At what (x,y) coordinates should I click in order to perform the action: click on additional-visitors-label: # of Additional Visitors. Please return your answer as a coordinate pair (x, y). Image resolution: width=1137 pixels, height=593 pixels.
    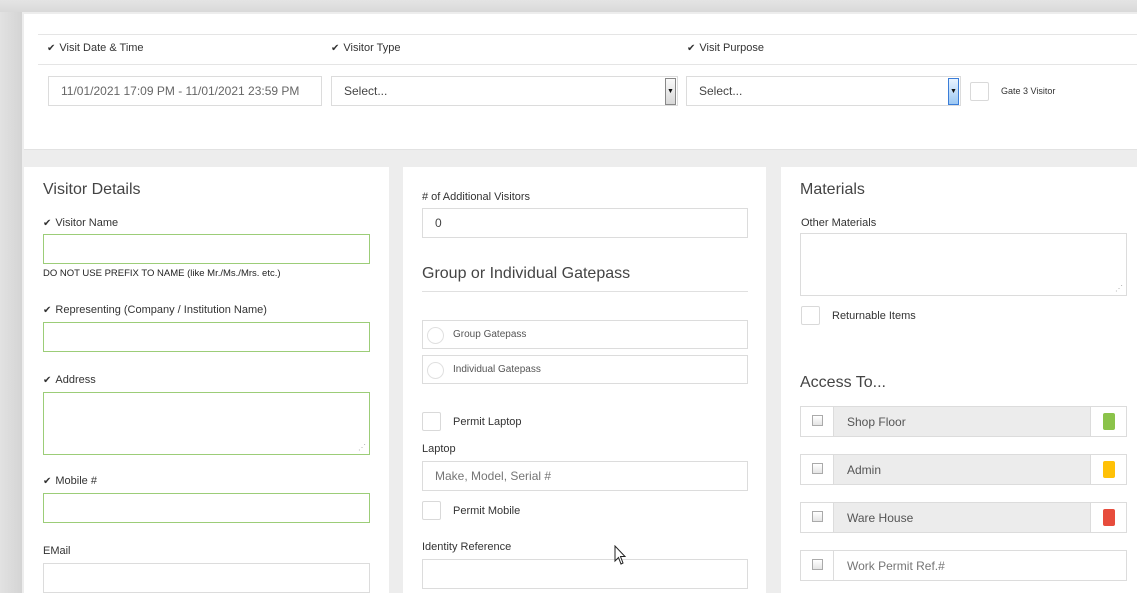
    Looking at the image, I should click on (476, 197).